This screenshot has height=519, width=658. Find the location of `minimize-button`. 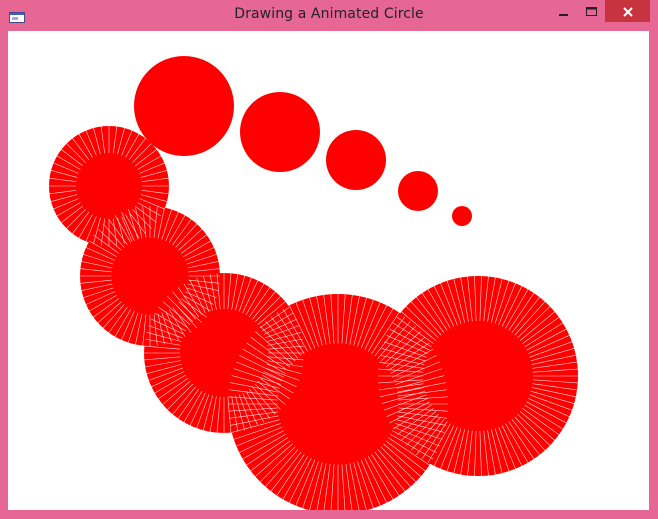

minimize-button is located at coordinates (564, 11).